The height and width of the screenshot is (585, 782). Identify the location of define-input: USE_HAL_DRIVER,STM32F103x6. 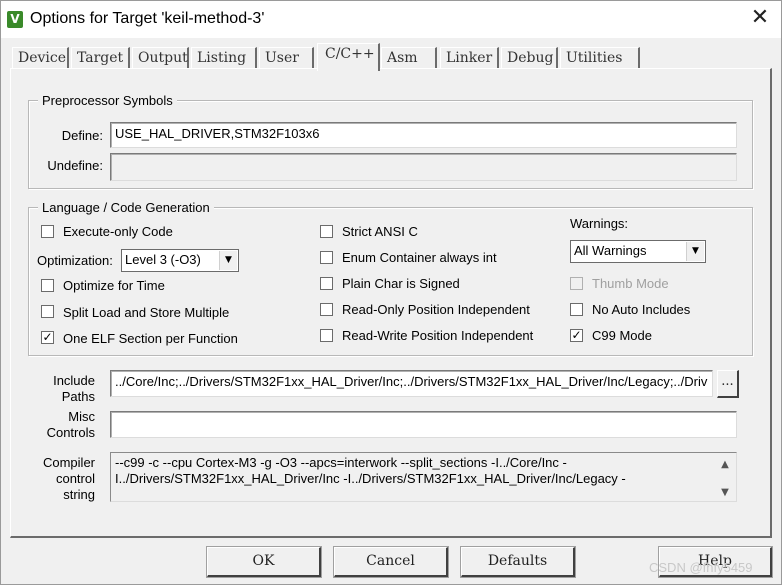
(423, 135).